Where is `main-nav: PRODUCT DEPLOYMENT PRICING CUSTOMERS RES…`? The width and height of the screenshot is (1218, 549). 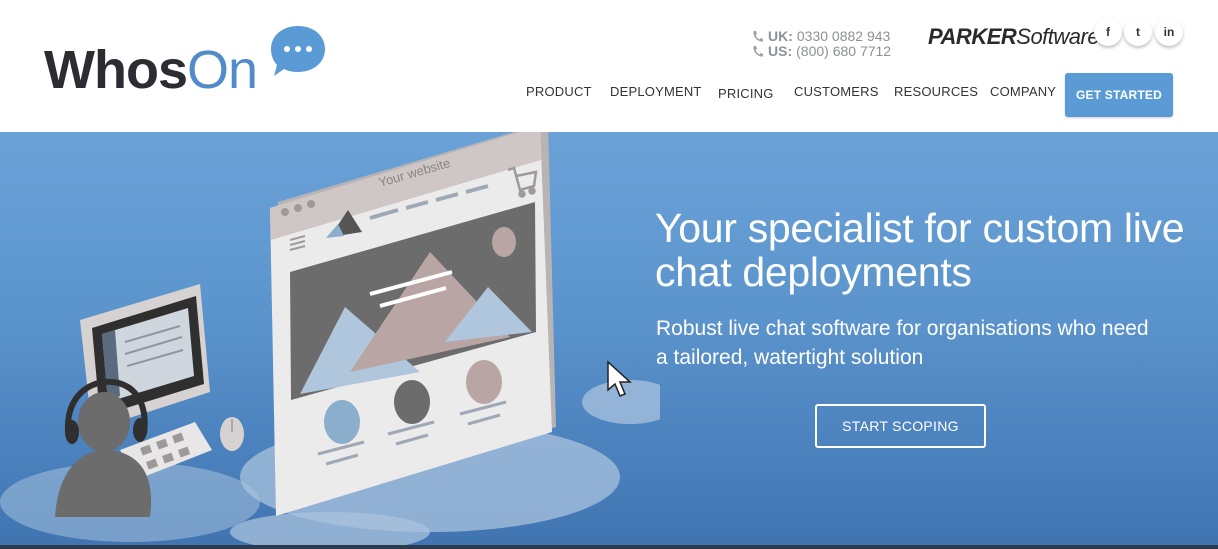
main-nav: PRODUCT DEPLOYMENT PRICING CUSTOMERS RES… is located at coordinates (609, 94).